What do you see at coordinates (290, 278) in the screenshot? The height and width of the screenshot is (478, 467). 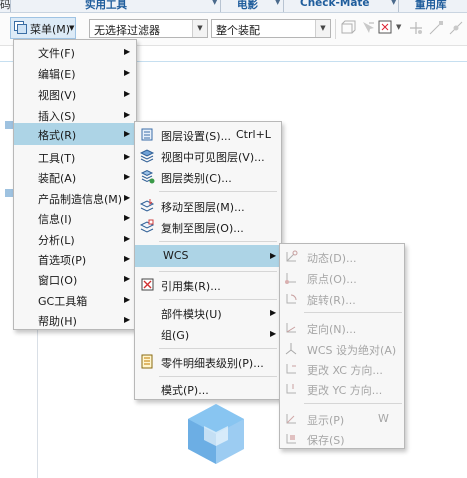 I see `origin-icon` at bounding box center [290, 278].